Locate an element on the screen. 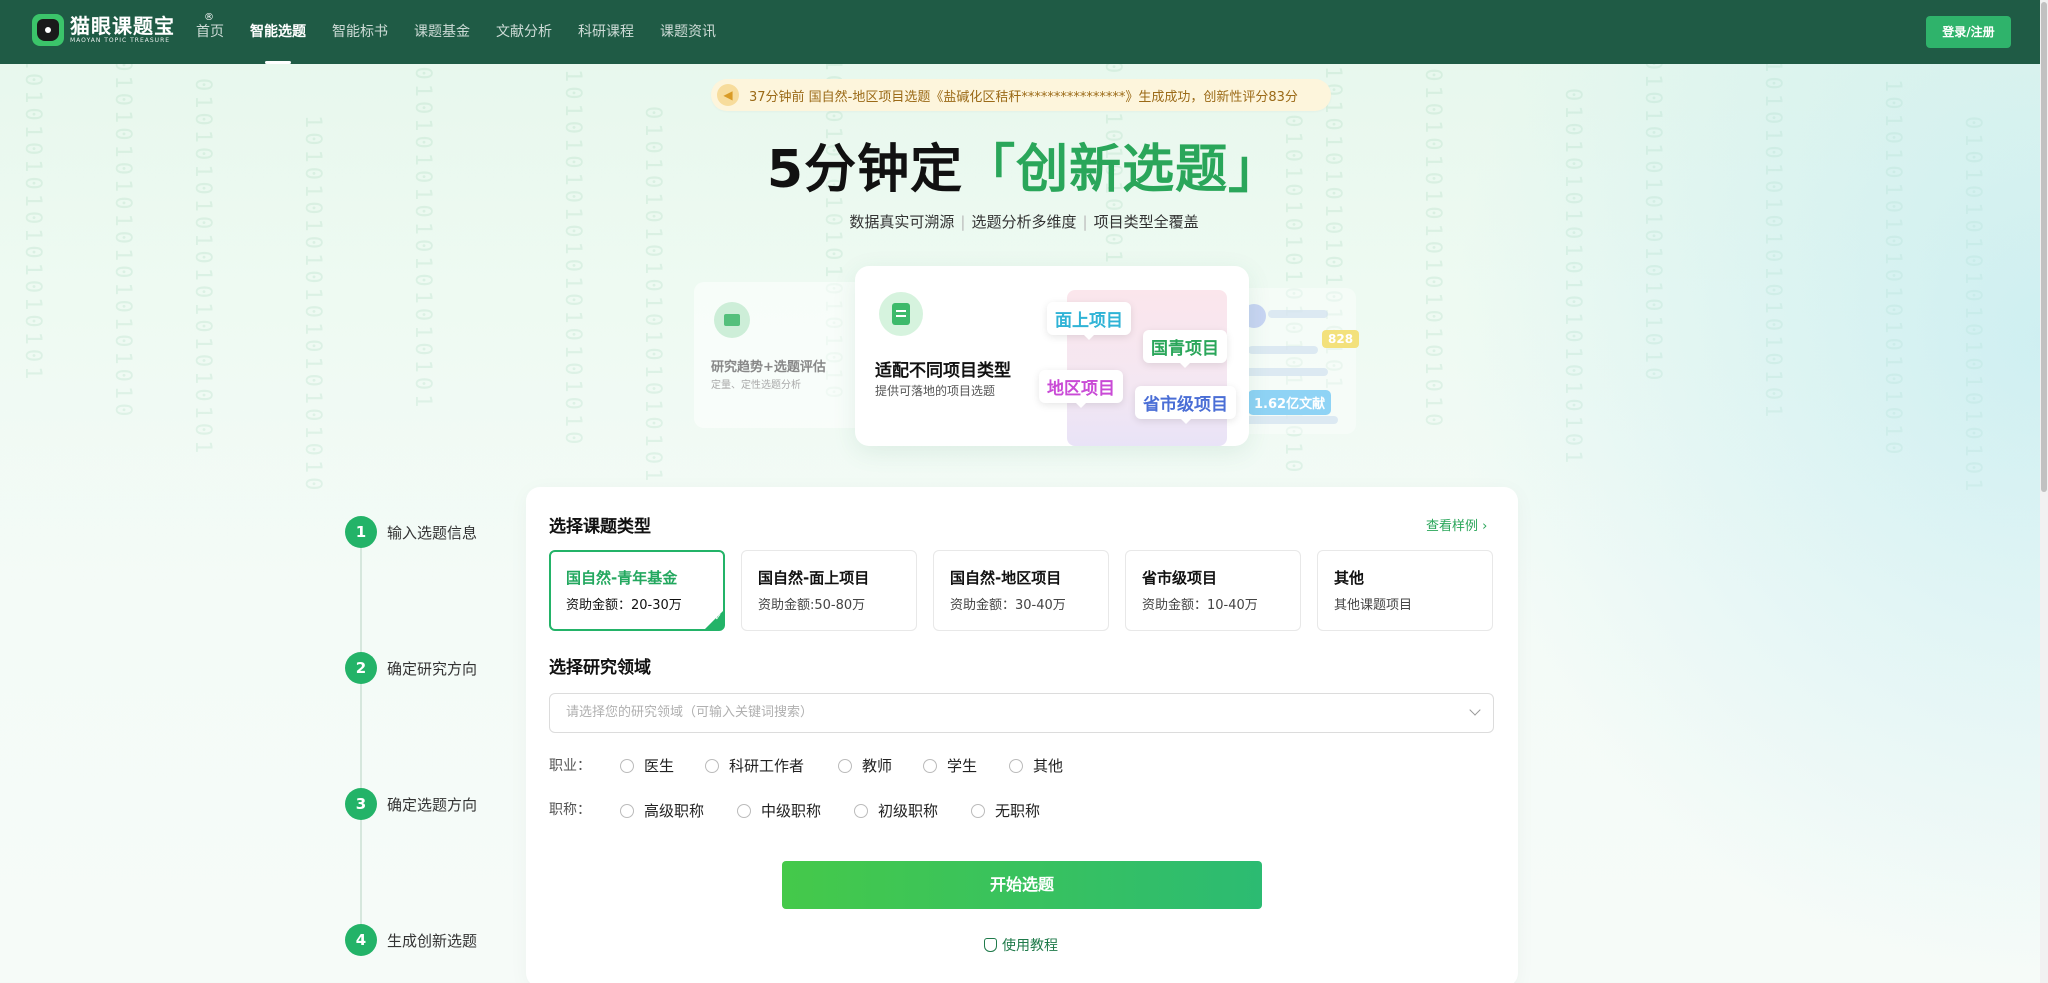 The image size is (2048, 983). research-field-placeholder: 请选择您的研究领域（可输入关键词搜索） is located at coordinates (690, 712).